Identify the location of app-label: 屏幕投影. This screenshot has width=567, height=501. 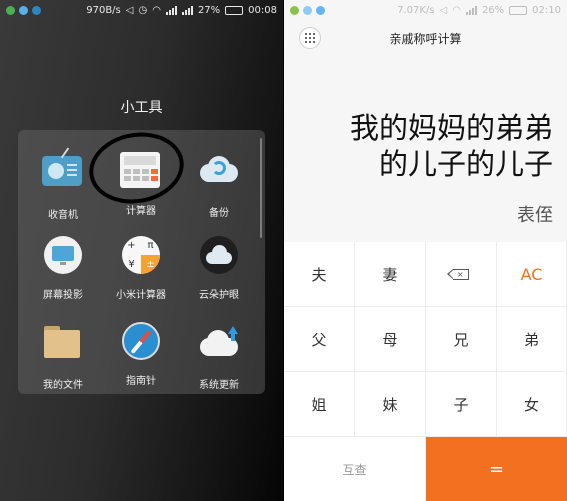
(63, 295).